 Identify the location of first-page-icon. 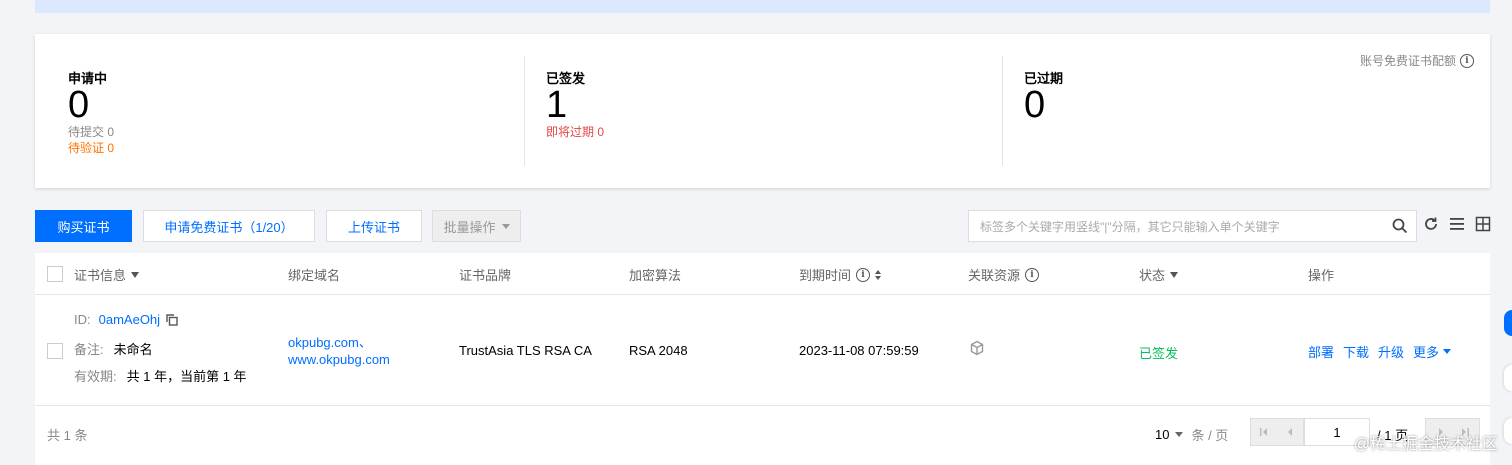
(1264, 432).